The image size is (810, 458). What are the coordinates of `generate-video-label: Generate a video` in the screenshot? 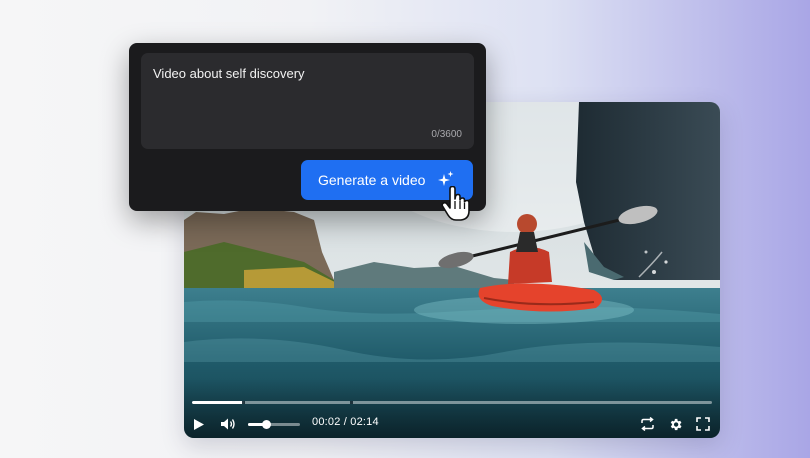 It's located at (372, 180).